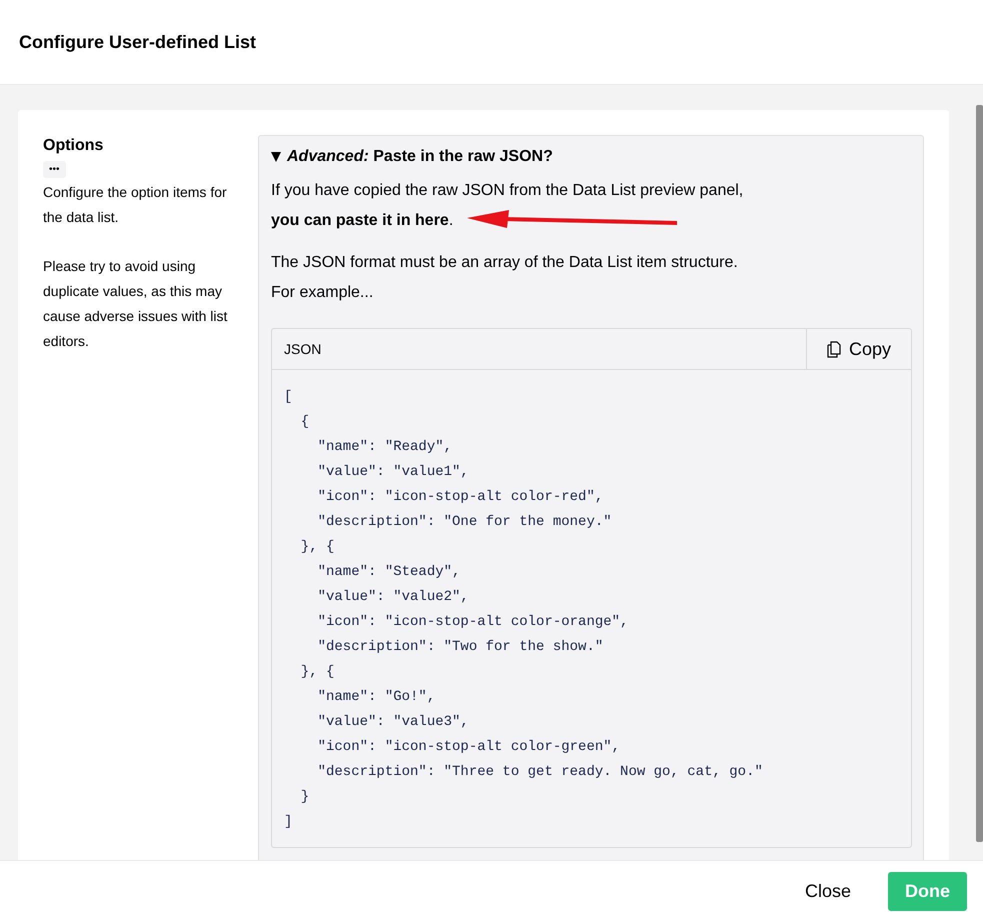 The image size is (983, 921). Describe the element at coordinates (540, 772) in the screenshot. I see `code-line: "description": "Three to get ready. Now go, cat, go."` at that location.